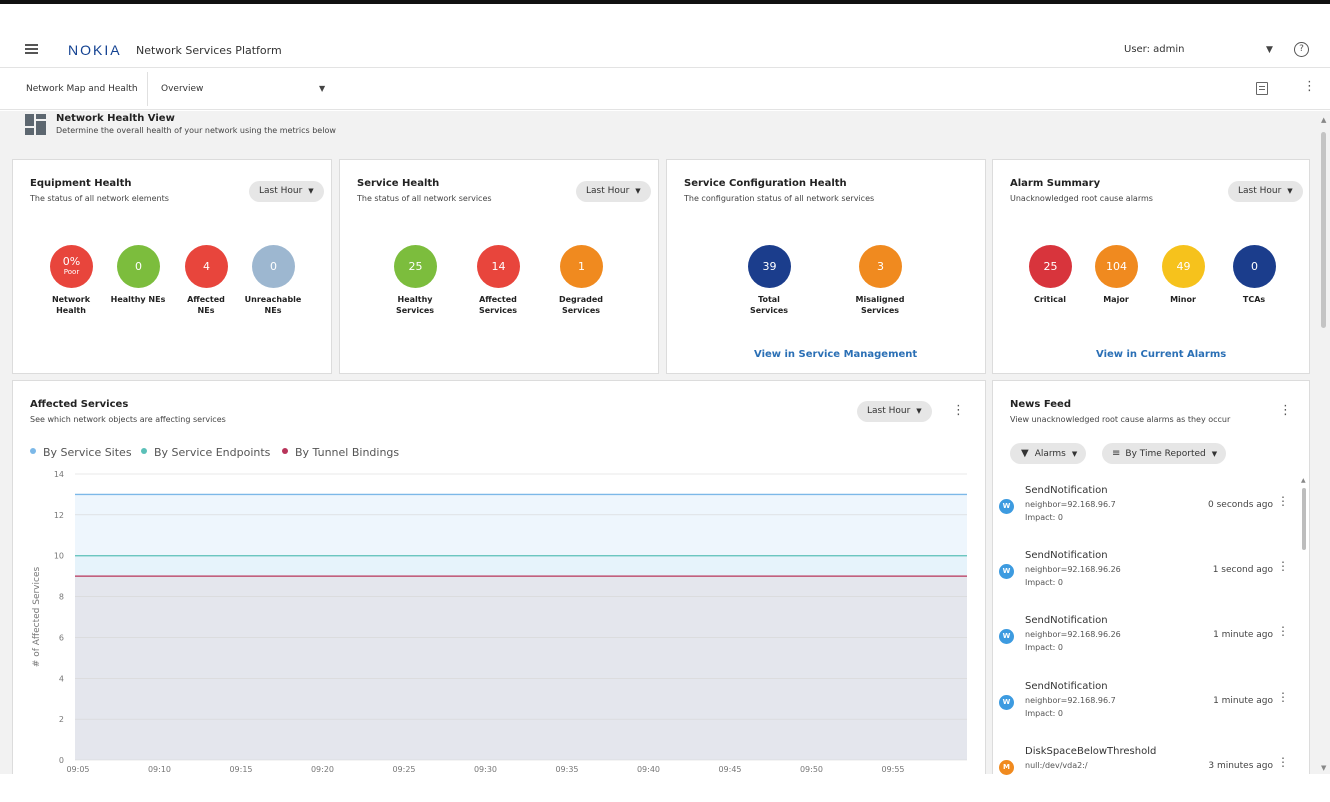  I want to click on y-tick-label: 10, so click(59, 556).